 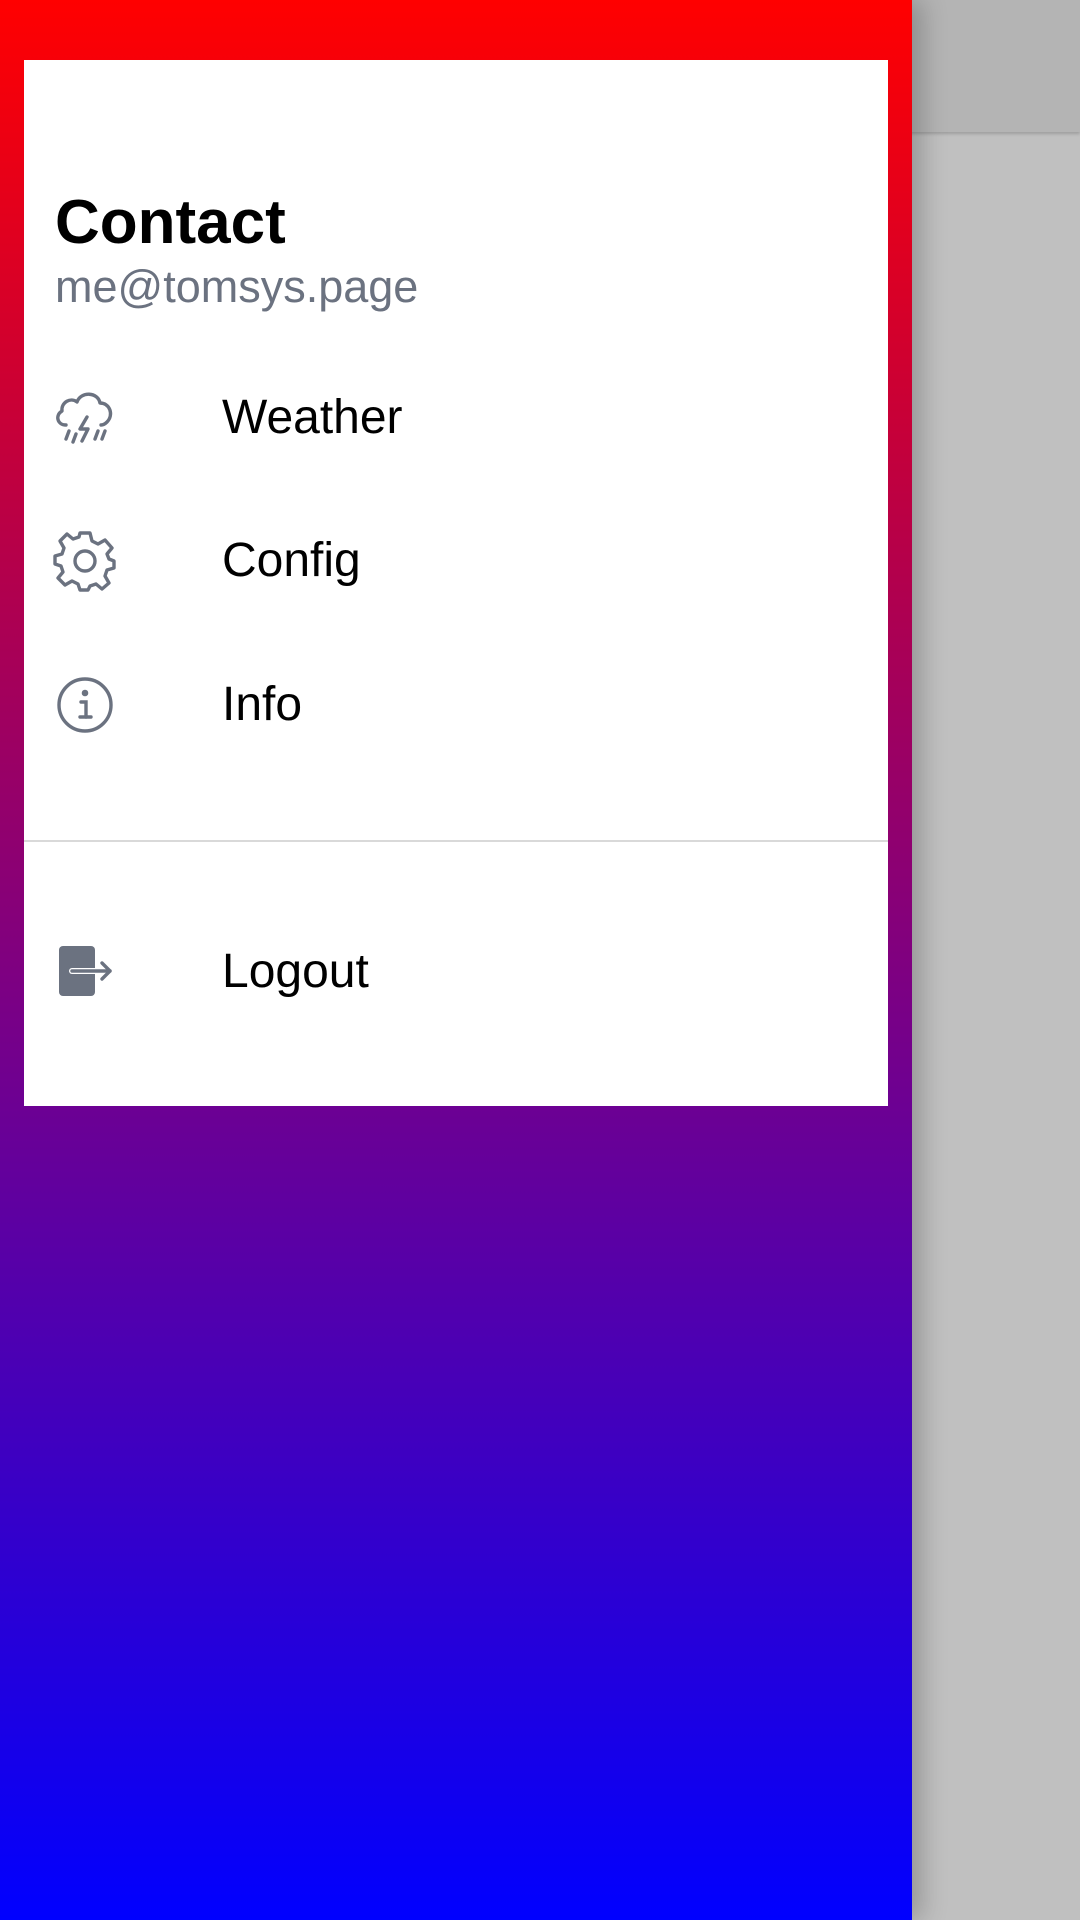 What do you see at coordinates (456, 971) in the screenshot?
I see `drawer-item-logout: Logout` at bounding box center [456, 971].